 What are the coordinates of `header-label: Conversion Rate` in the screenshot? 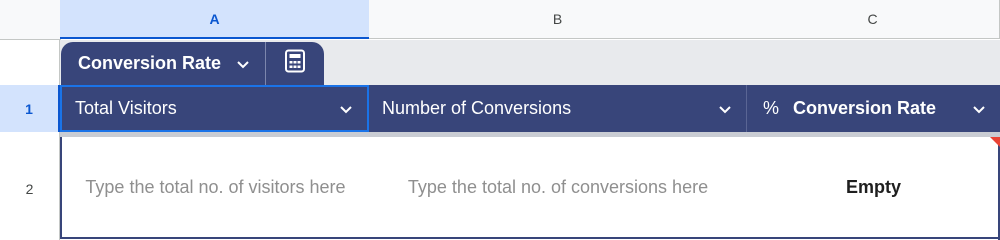 It's located at (865, 108).